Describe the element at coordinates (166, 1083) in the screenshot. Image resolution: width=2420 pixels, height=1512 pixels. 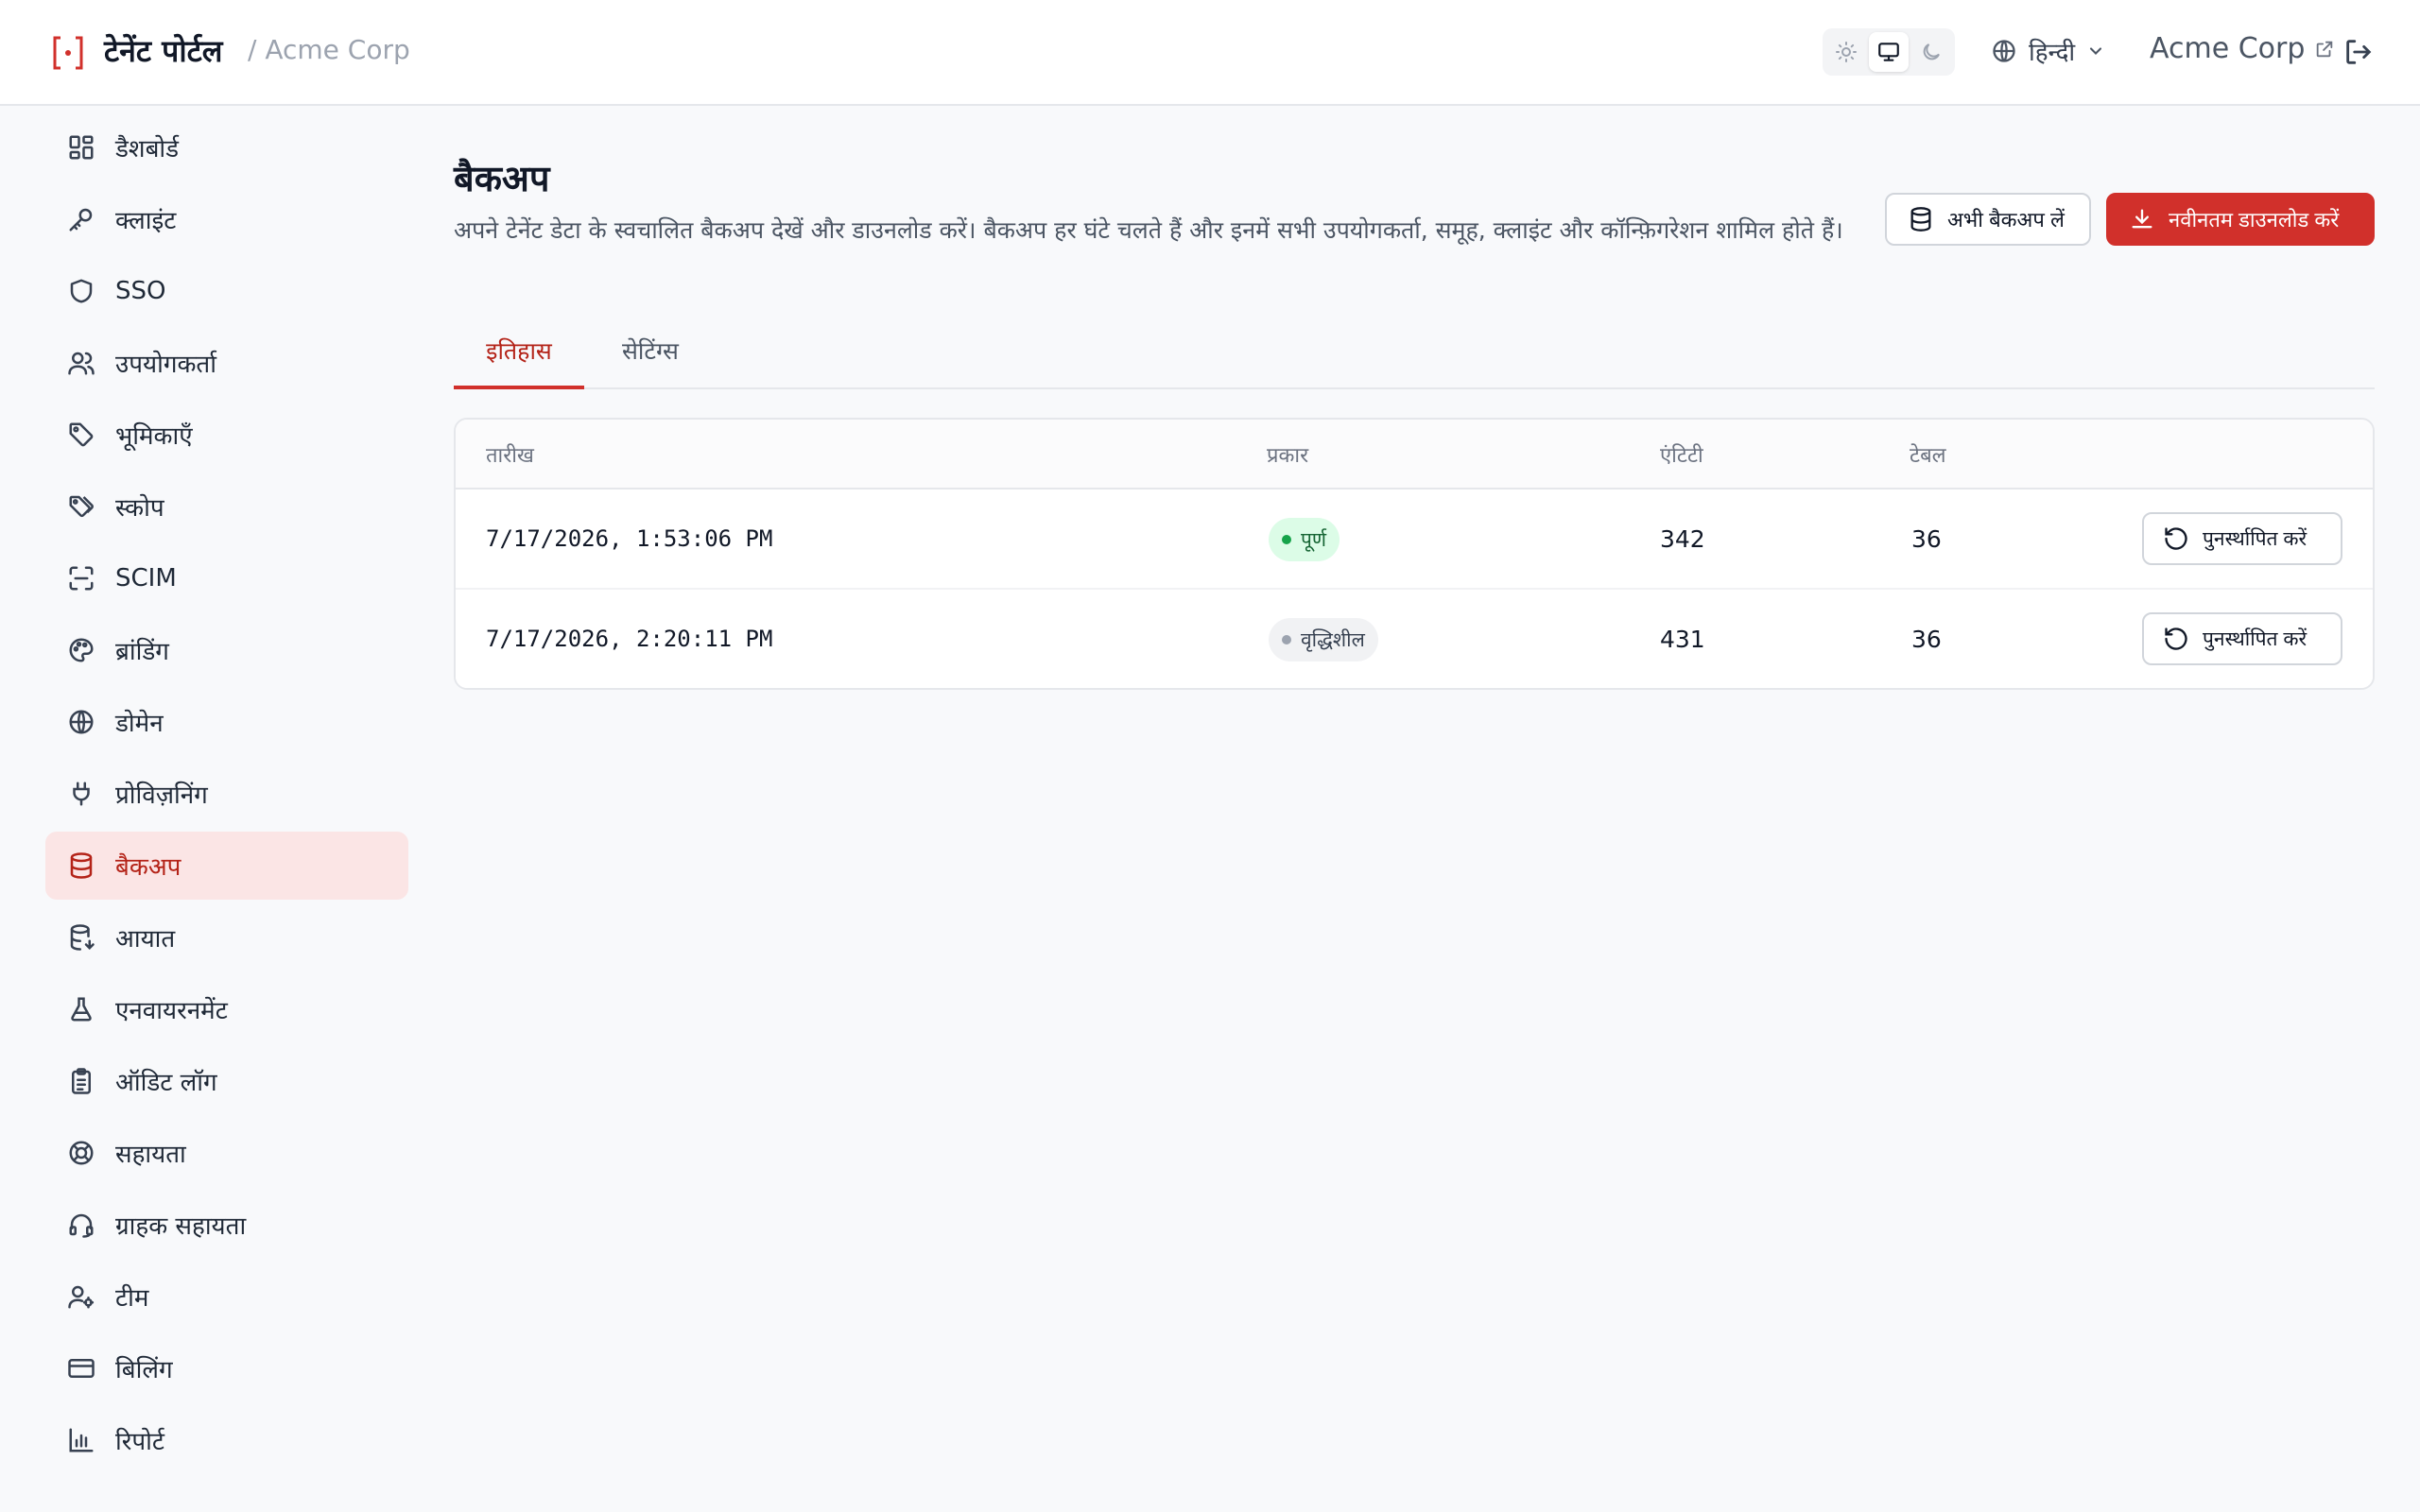
I see `sidebar-item-label: ऑडिट लॉग` at that location.